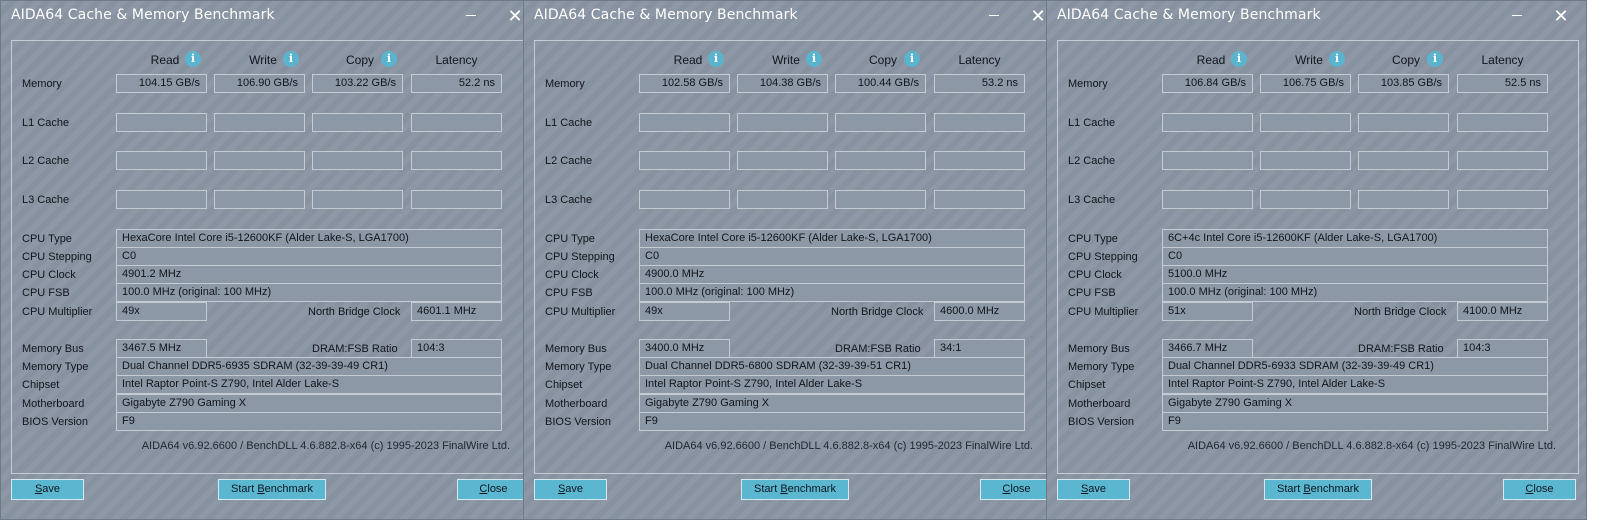 The image size is (1623, 520). What do you see at coordinates (456, 83) in the screenshot?
I see `memory-latency-value: 52.2 ns` at bounding box center [456, 83].